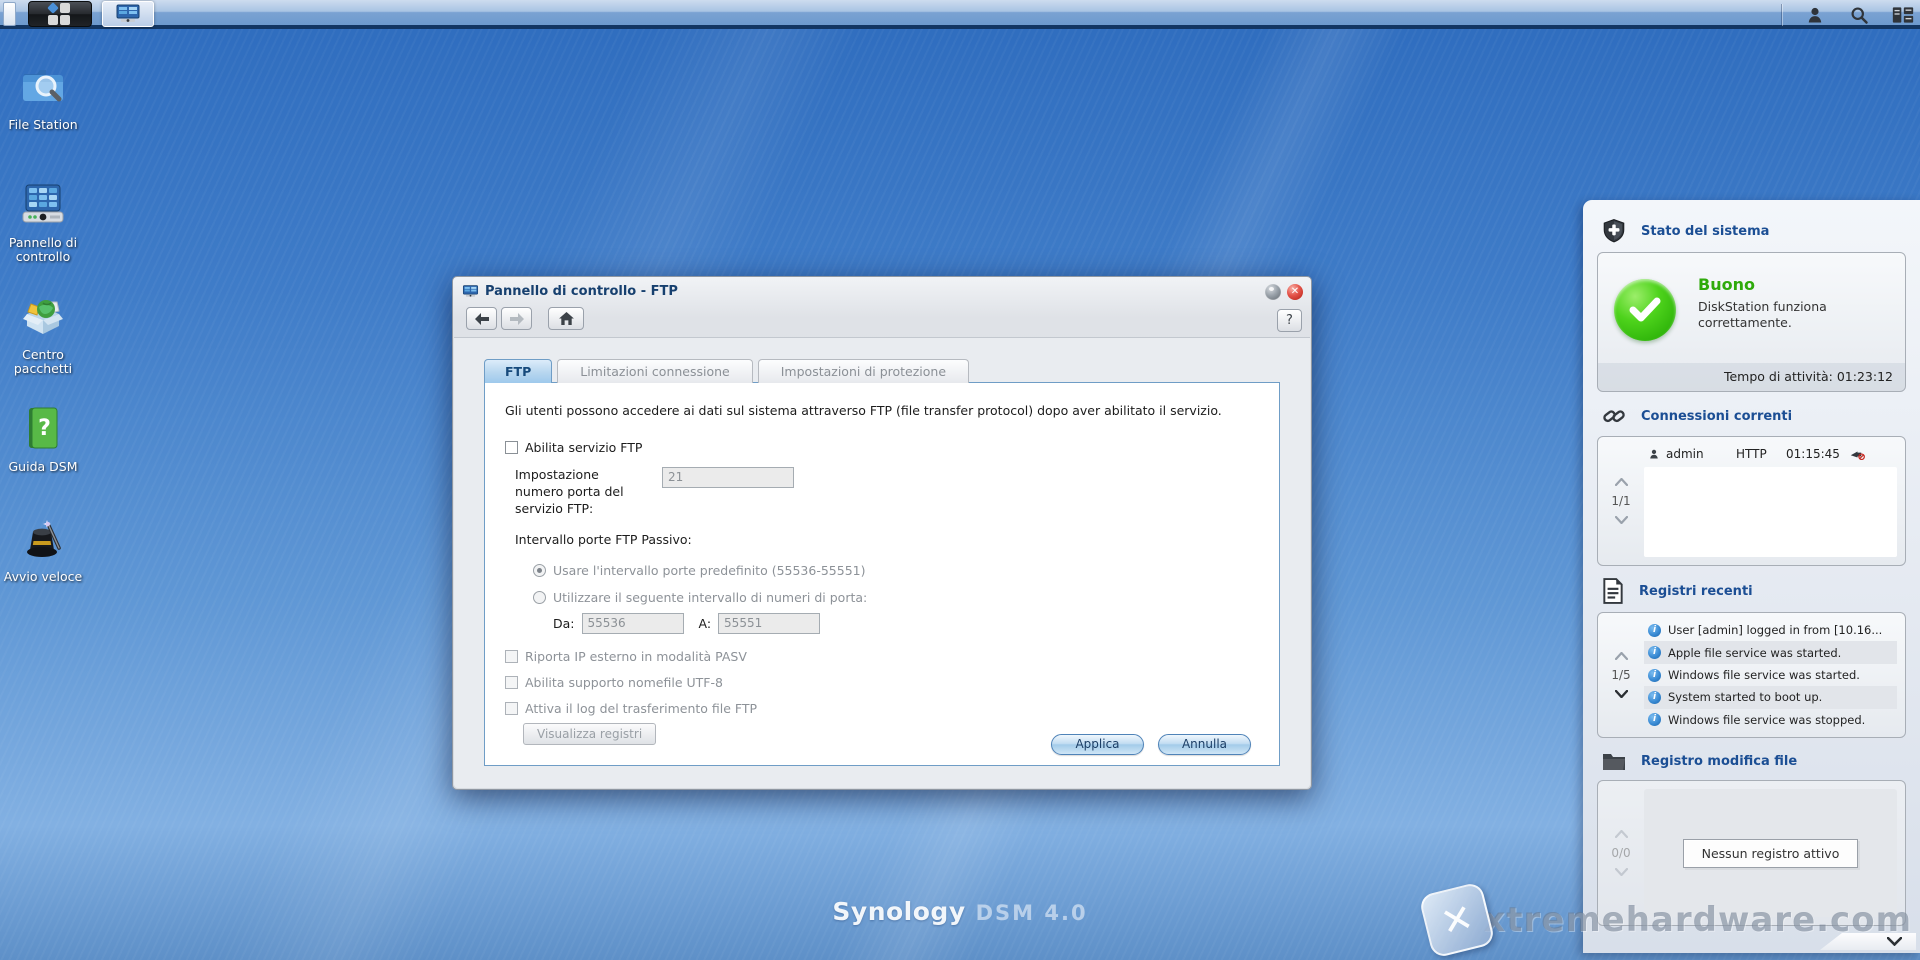 The height and width of the screenshot is (960, 1920). I want to click on user-menu-button, so click(1815, 15).